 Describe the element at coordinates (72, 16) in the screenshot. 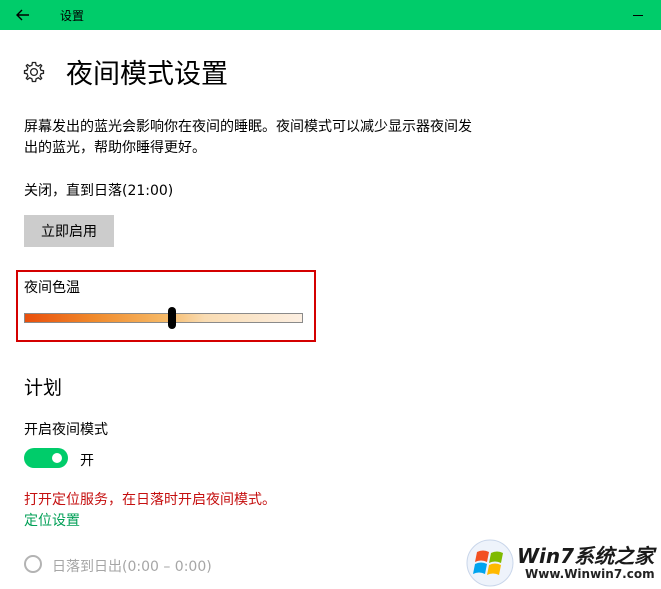

I see `window-title: 设置` at that location.